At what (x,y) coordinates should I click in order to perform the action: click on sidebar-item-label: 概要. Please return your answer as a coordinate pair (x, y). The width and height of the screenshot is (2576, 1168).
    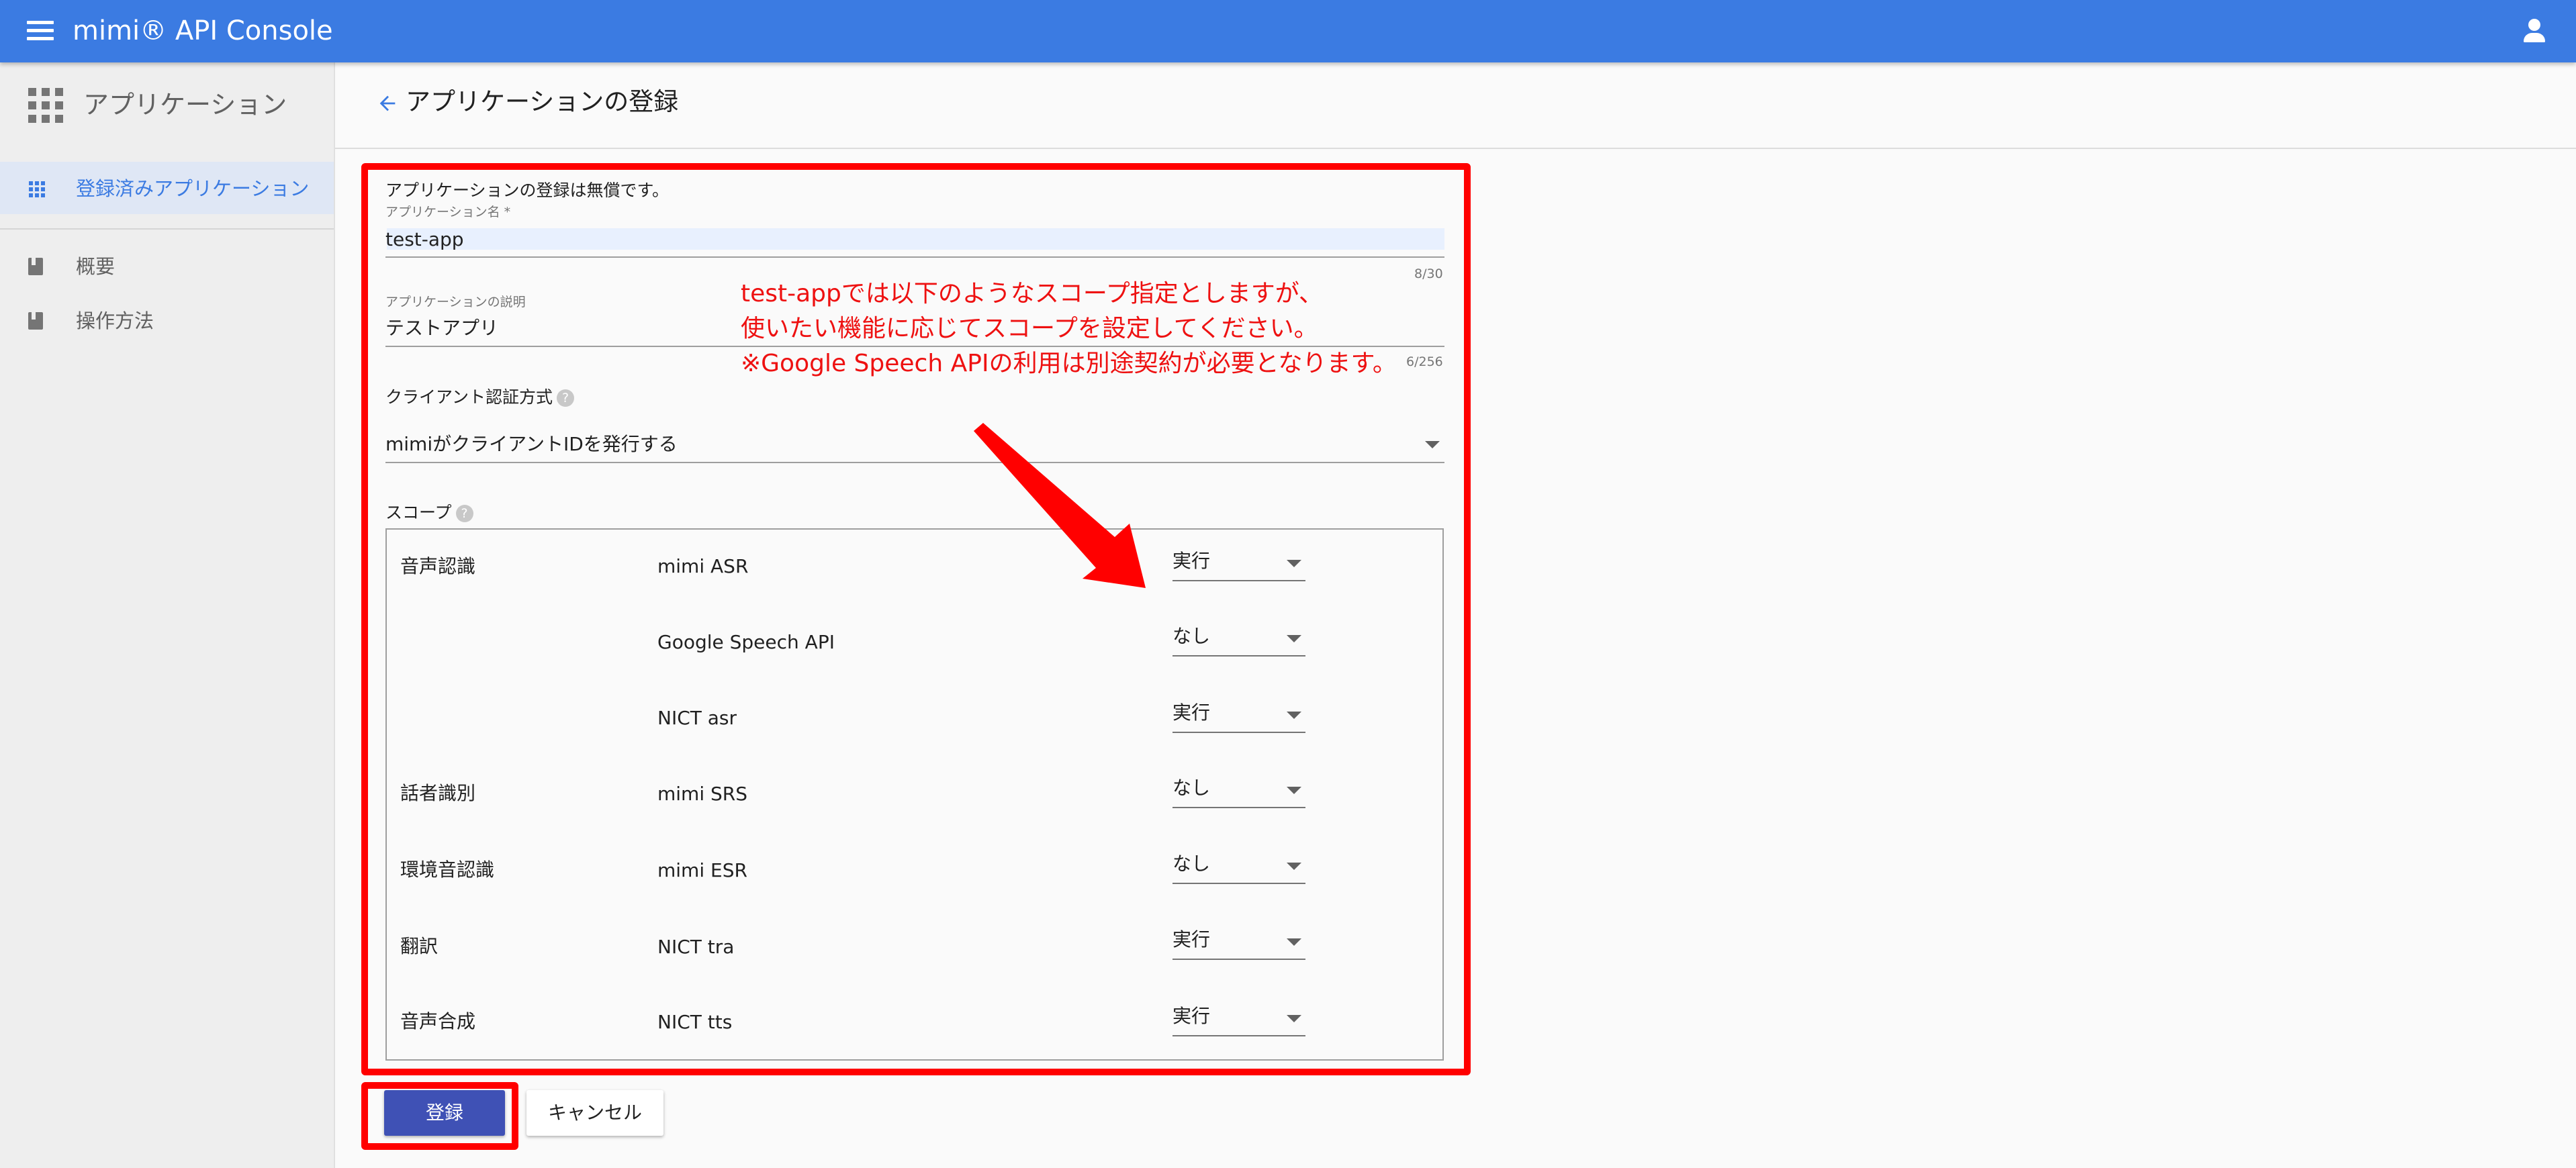
    Looking at the image, I should click on (96, 266).